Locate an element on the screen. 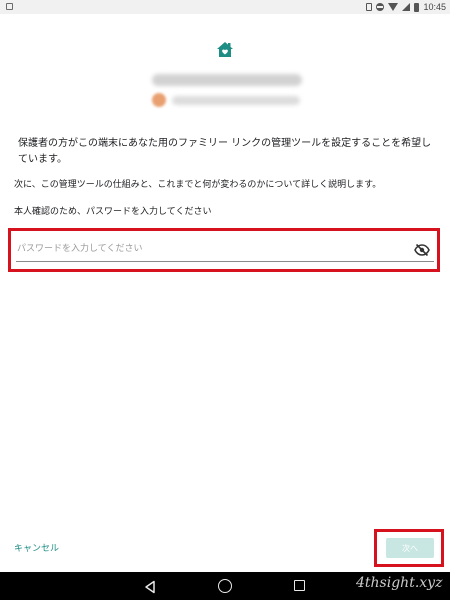 This screenshot has width=450, height=600. vibrate-icon is located at coordinates (369, 7).